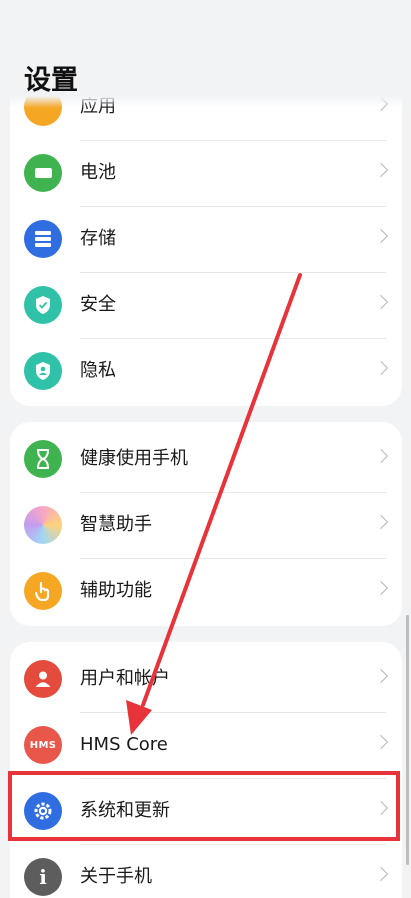 This screenshot has height=898, width=411. What do you see at coordinates (43, 591) in the screenshot?
I see `hand-icon` at bounding box center [43, 591].